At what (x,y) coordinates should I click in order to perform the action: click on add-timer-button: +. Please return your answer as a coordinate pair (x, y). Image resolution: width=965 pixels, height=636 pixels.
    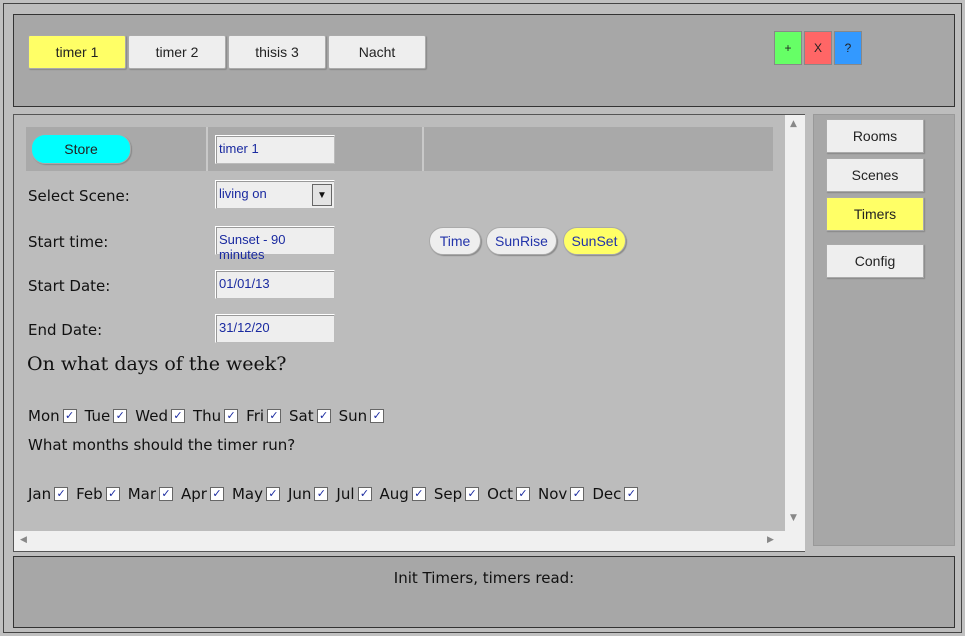
    Looking at the image, I should click on (788, 48).